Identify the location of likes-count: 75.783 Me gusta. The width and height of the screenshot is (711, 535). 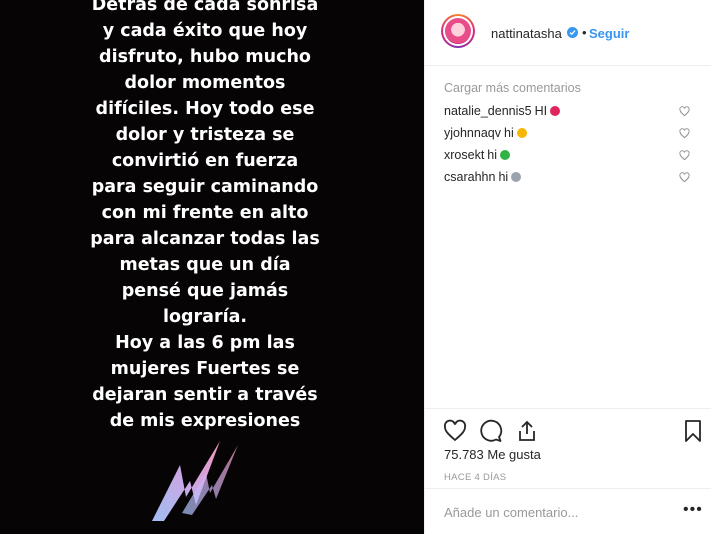
(492, 454).